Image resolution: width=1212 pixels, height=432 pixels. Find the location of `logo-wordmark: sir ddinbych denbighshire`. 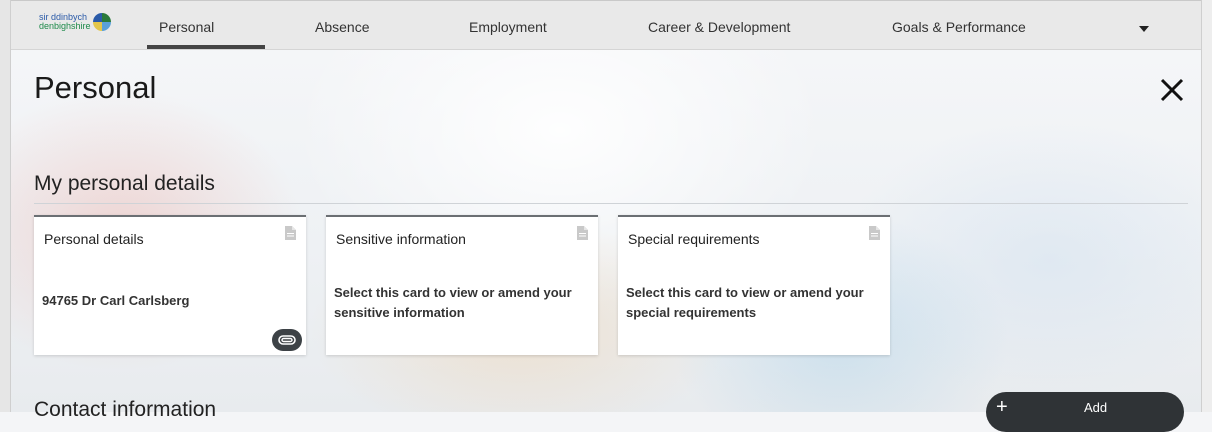

logo-wordmark: sir ddinbych denbighshire is located at coordinates (65, 22).